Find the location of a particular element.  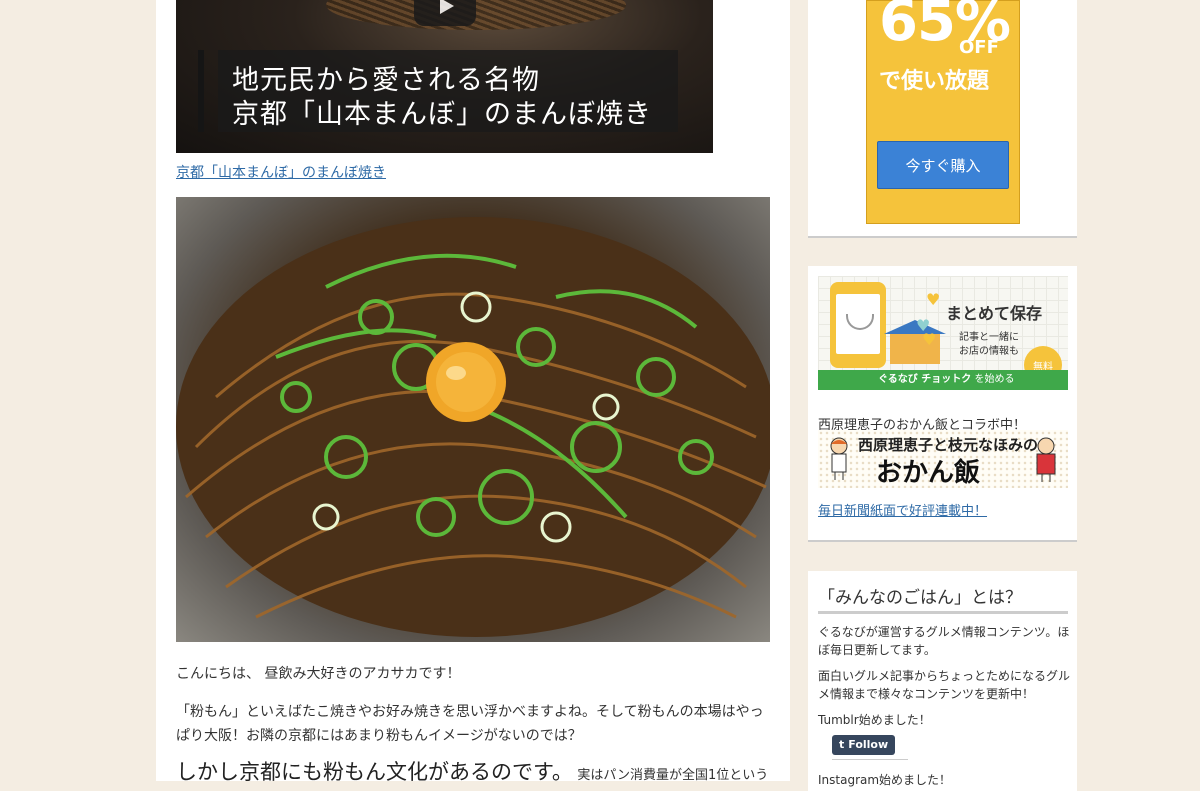

ad-banner: 65% OFF で使い放題 今すぐ購入 is located at coordinates (943, 112).